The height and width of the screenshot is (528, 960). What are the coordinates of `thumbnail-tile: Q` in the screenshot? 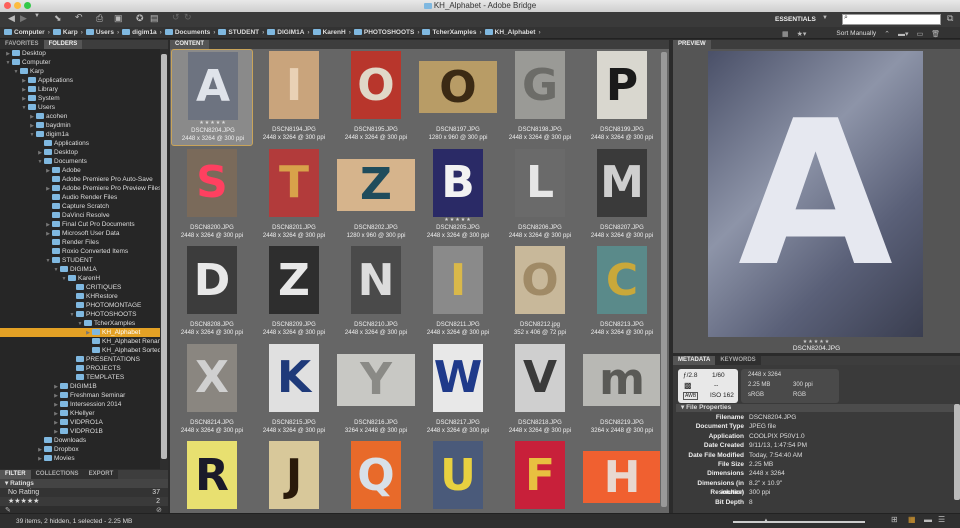 It's located at (376, 475).